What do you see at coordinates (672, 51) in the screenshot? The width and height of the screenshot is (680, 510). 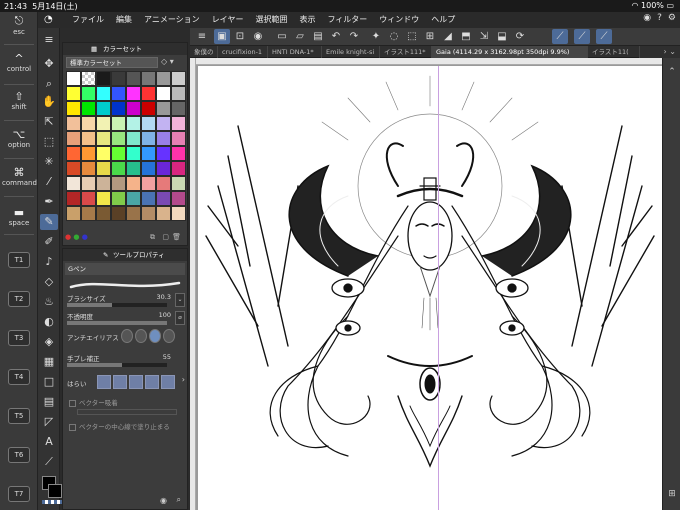 I see `chevron-down-icon: ⌄` at bounding box center [672, 51].